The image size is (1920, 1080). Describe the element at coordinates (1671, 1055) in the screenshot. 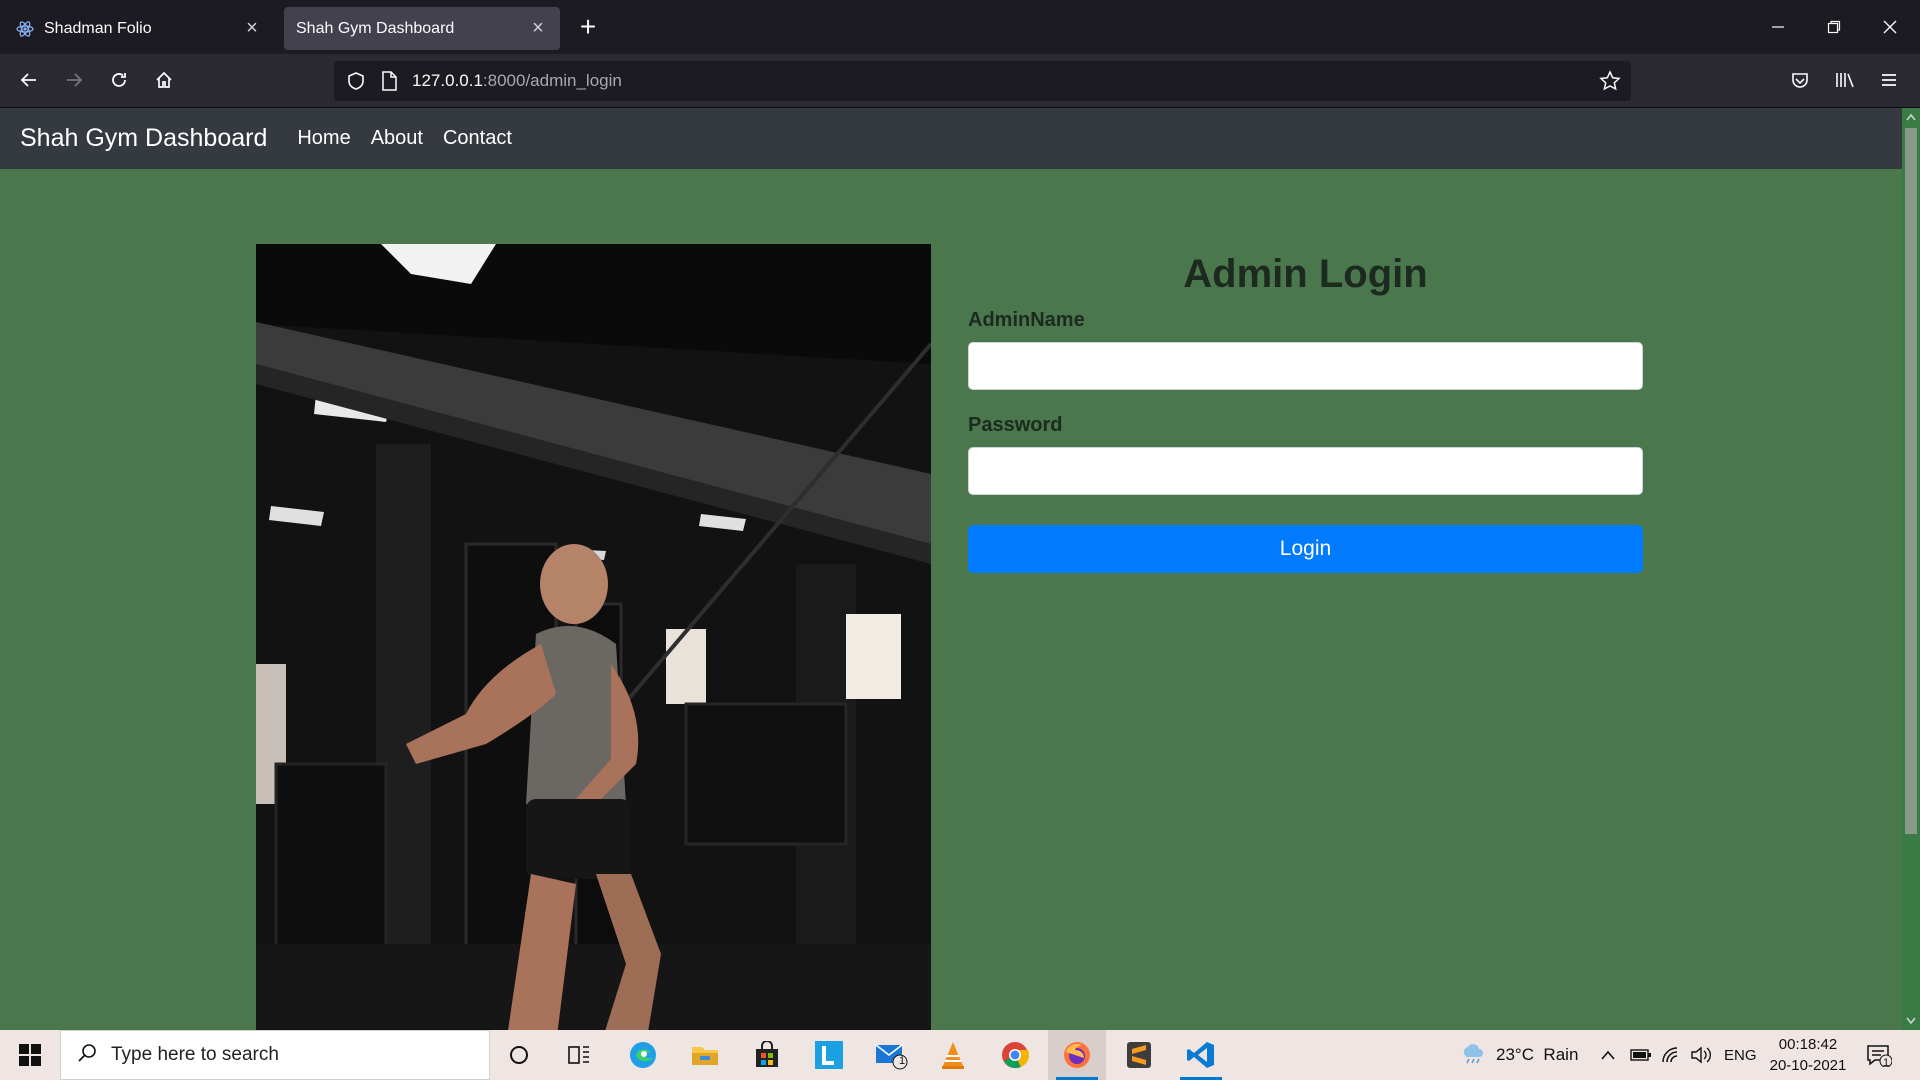

I see `wifi-icon` at that location.